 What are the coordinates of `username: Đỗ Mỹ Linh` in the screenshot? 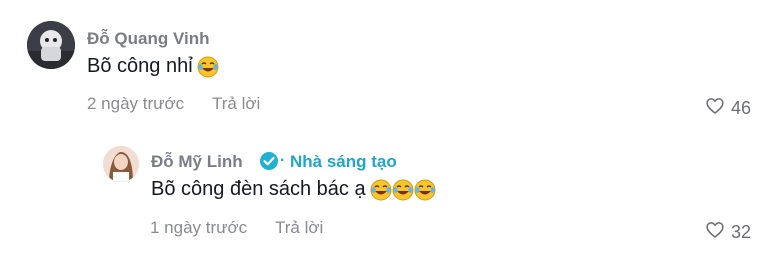 It's located at (197, 162).